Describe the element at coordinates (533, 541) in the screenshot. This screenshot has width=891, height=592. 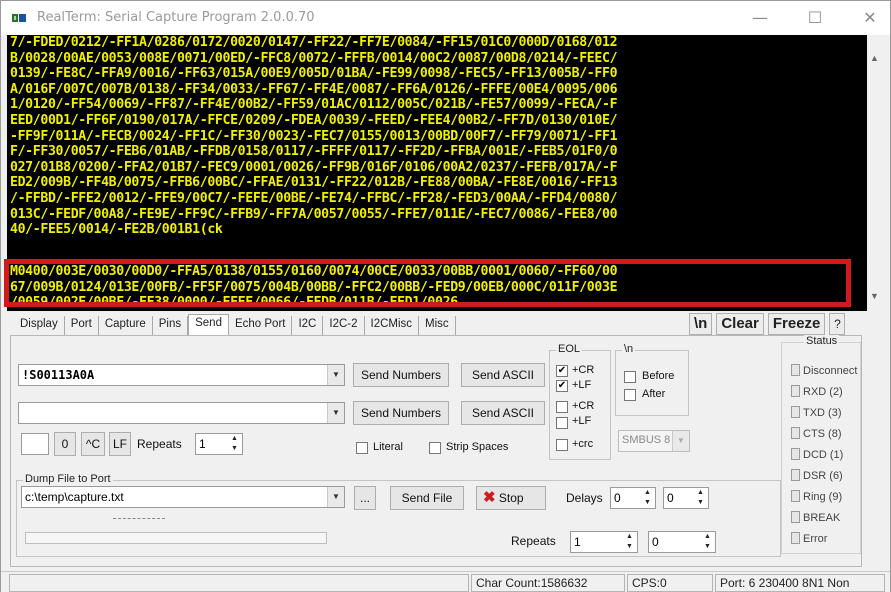
I see `dump-repeats-label: Repeats` at that location.